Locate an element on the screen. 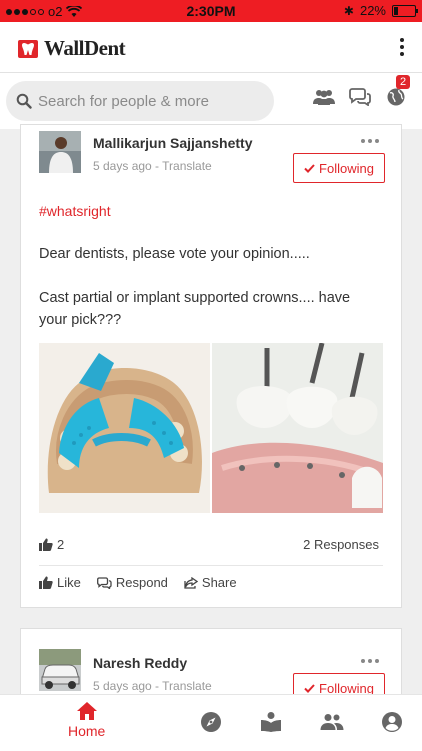 This screenshot has width=422, height=751. author-name: Mallikarjun Sajjanshetty is located at coordinates (173, 143).